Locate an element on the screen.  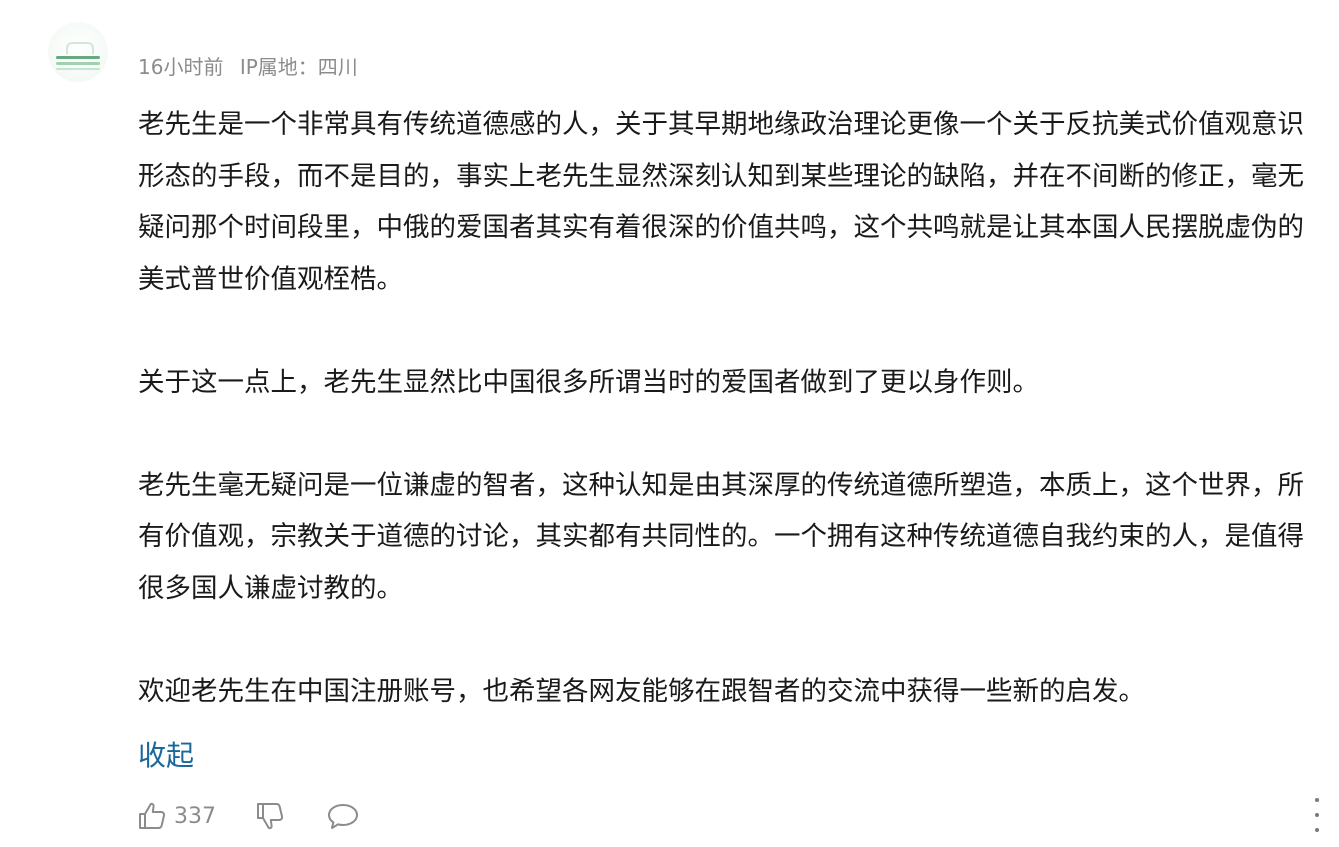
ip-location: IP属地：四川 is located at coordinates (298, 67).